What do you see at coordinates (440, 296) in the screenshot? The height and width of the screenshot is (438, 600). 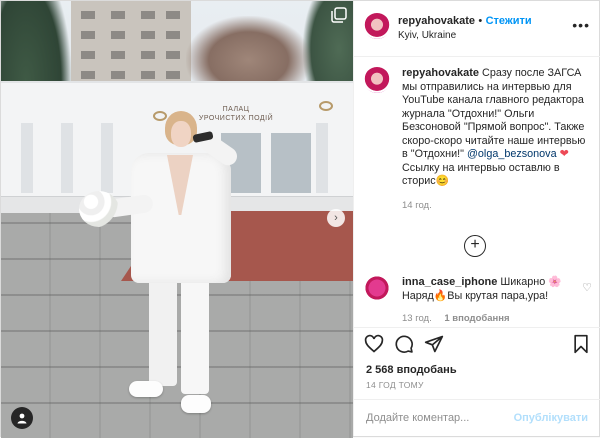 I see `fire-emoji: 🔥` at bounding box center [440, 296].